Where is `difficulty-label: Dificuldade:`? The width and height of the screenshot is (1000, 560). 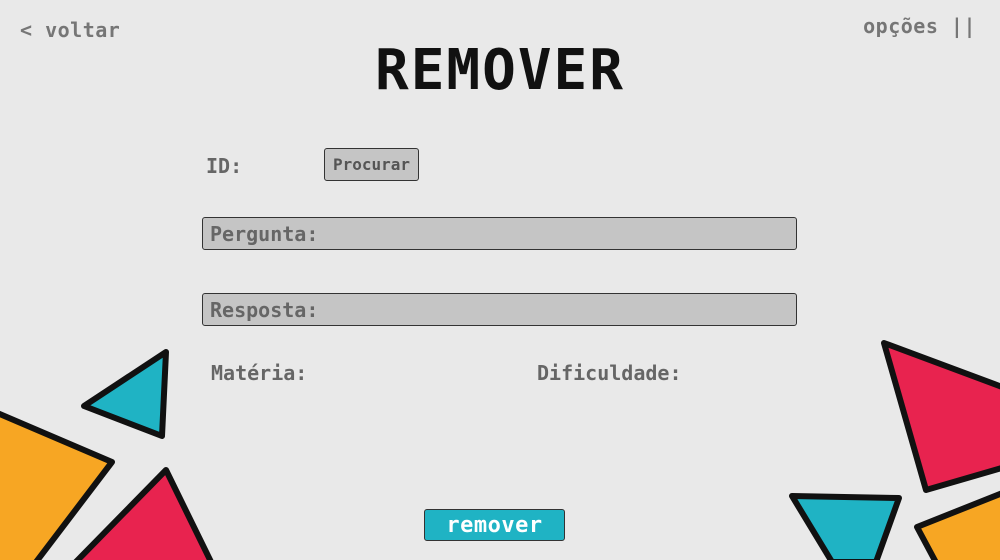
difficulty-label: Dificuldade: is located at coordinates (609, 373).